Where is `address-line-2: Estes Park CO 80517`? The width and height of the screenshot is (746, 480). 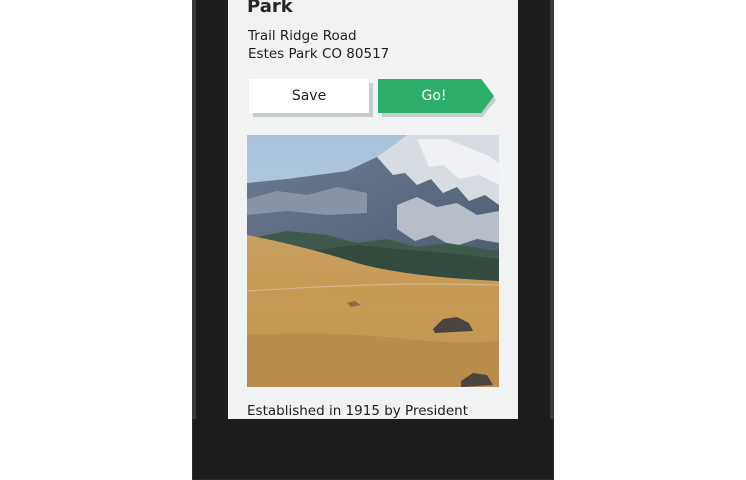 address-line-2: Estes Park CO 80517 is located at coordinates (319, 54).